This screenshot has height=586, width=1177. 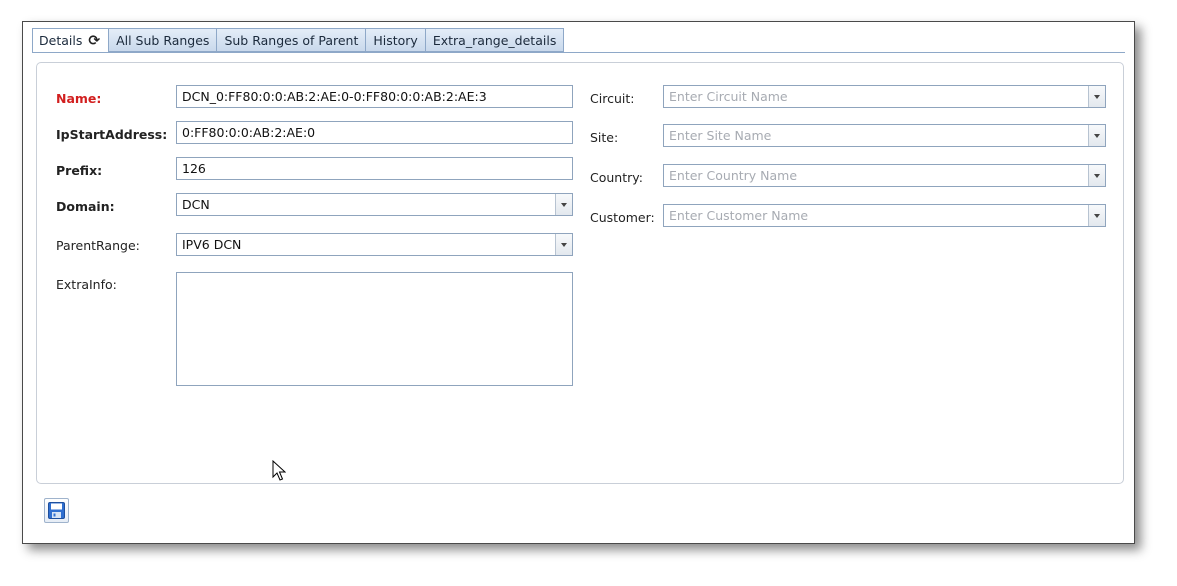 What do you see at coordinates (884, 215) in the screenshot?
I see `customer-select: Enter Customer Name` at bounding box center [884, 215].